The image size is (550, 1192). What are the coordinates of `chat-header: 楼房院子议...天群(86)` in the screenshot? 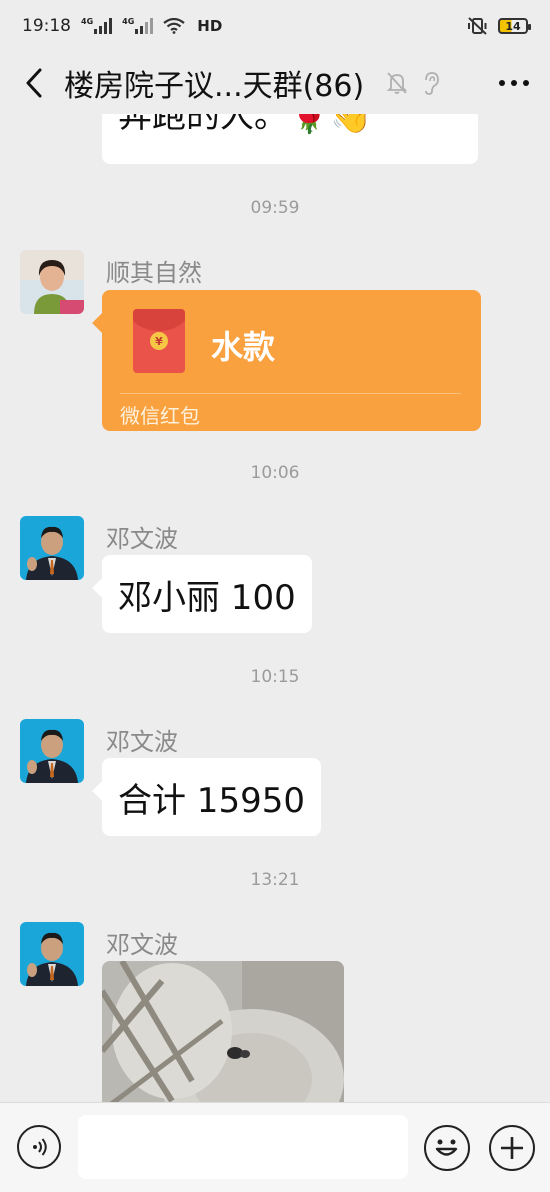 It's located at (275, 83).